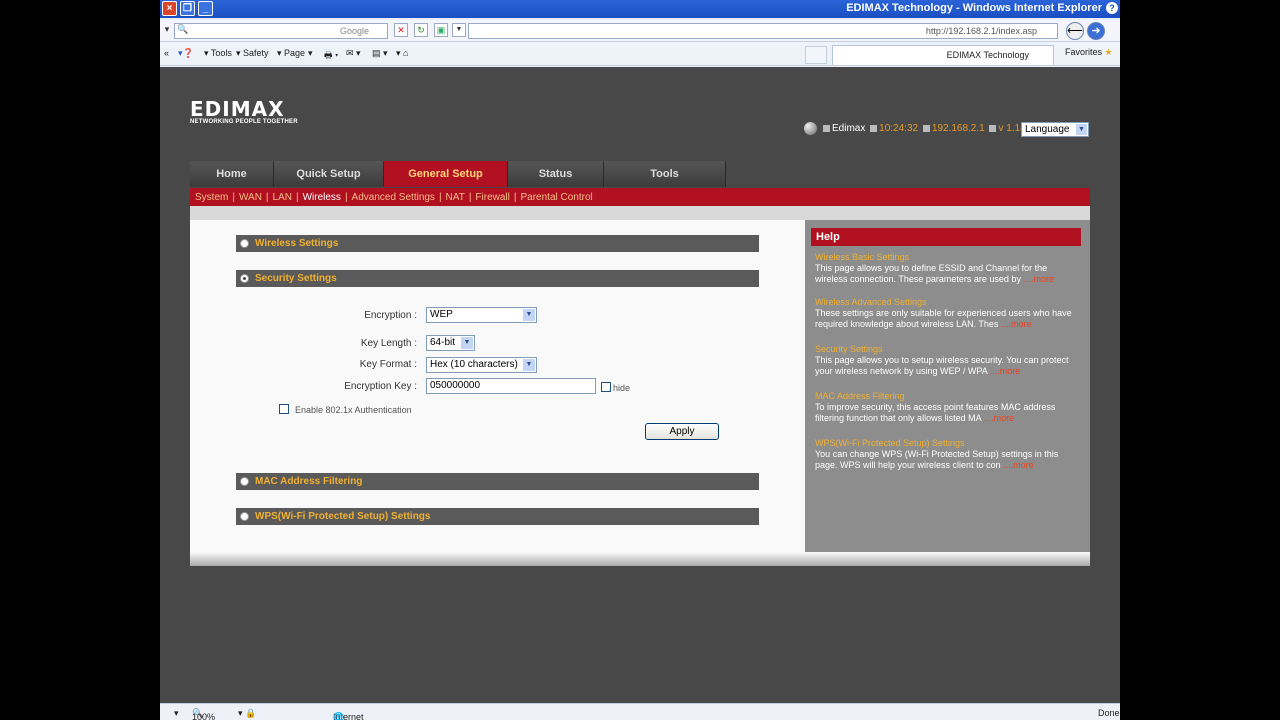 The width and height of the screenshot is (1280, 720). I want to click on tab-general-setup: General Setup, so click(446, 174).